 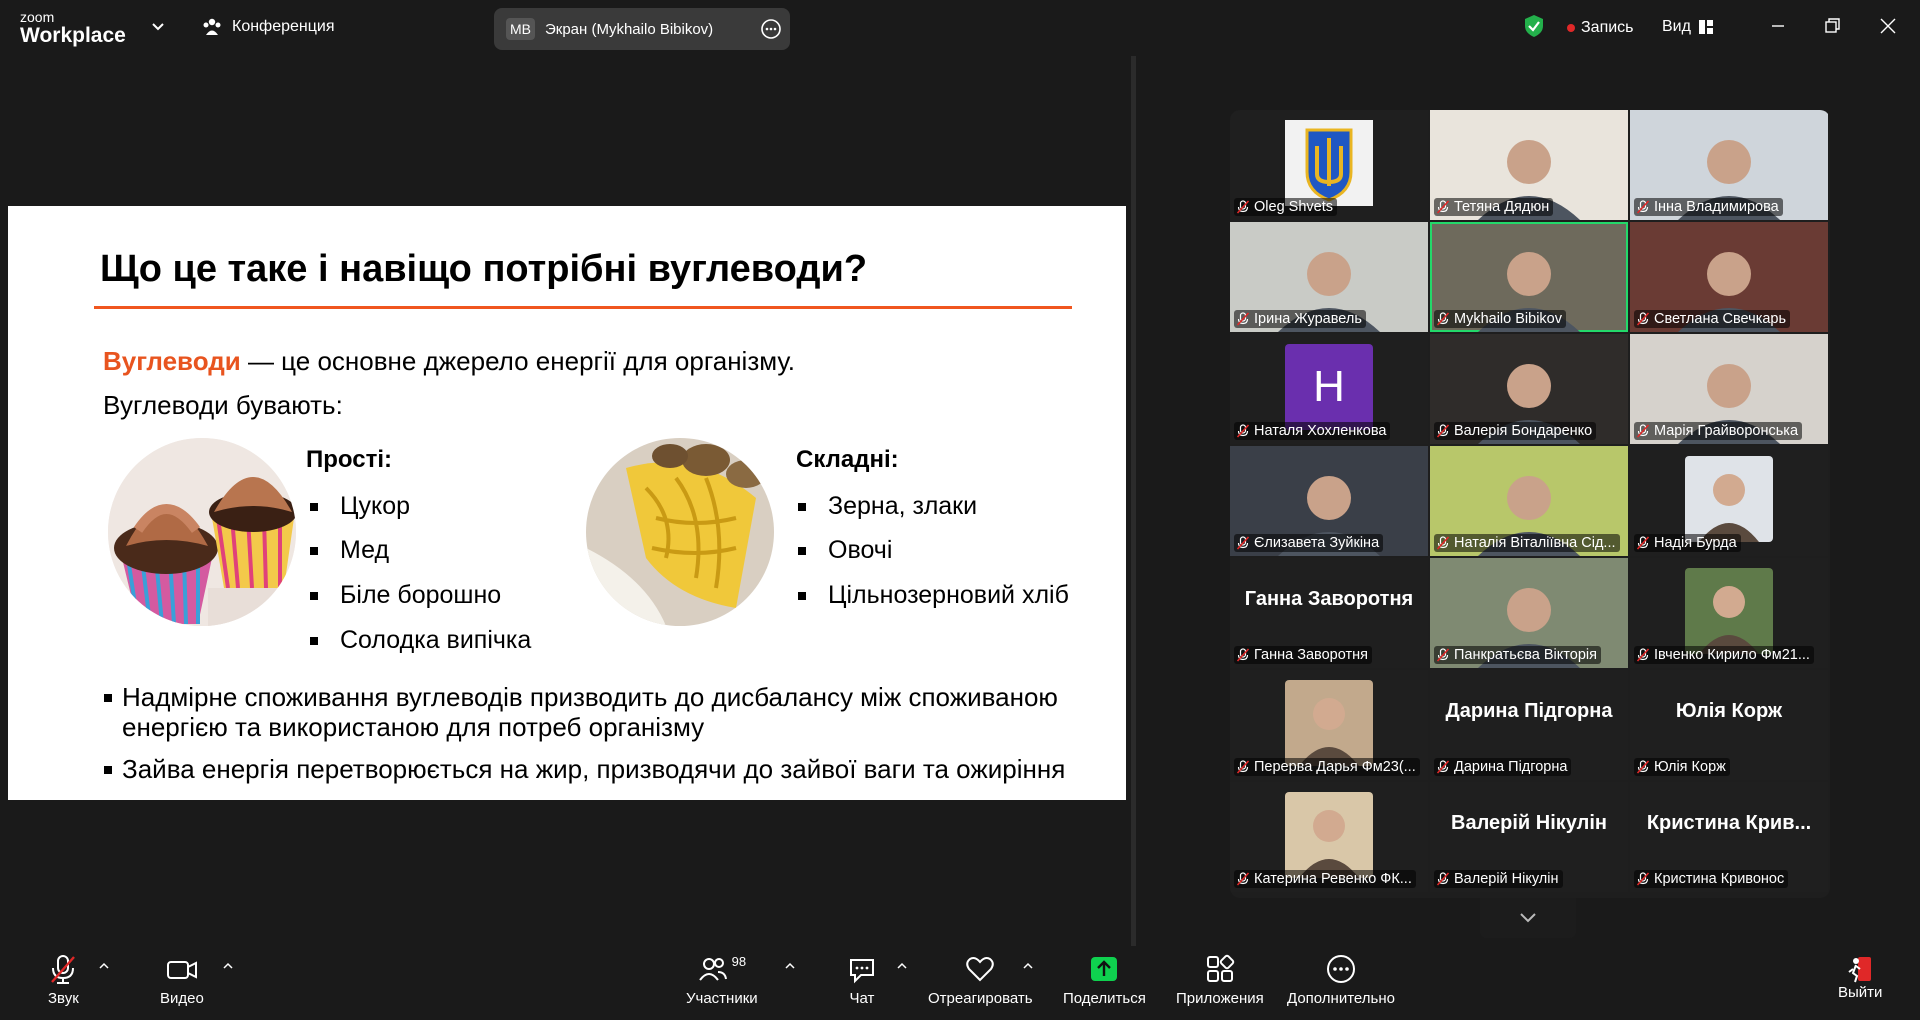 What do you see at coordinates (158, 26) in the screenshot?
I see `chevron-down-icon` at bounding box center [158, 26].